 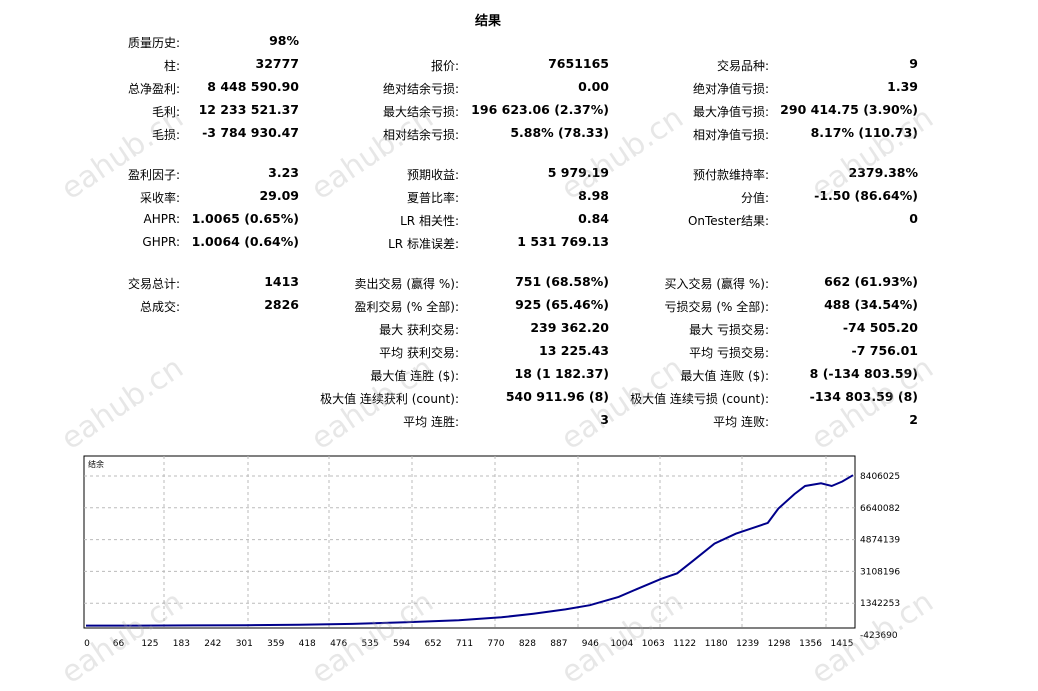 What do you see at coordinates (464, 644) in the screenshot?
I see `x-tick-label: 711` at bounding box center [464, 644].